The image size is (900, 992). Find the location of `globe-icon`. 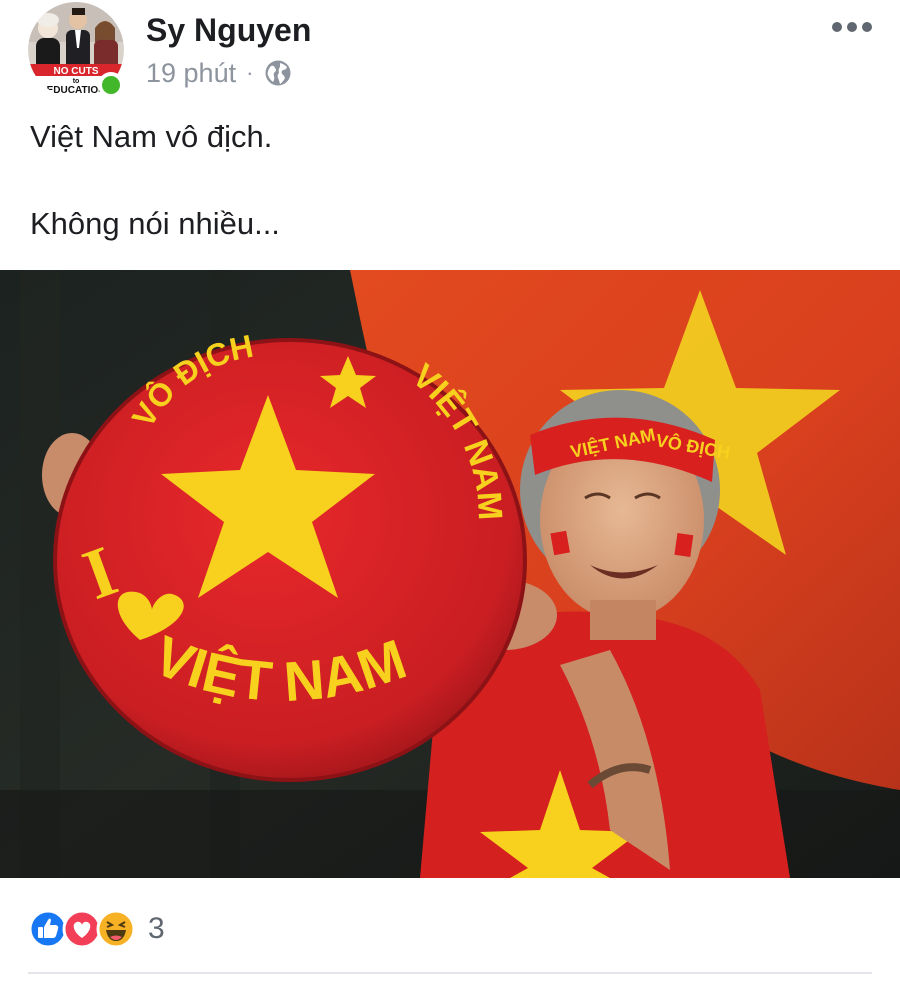

globe-icon is located at coordinates (278, 73).